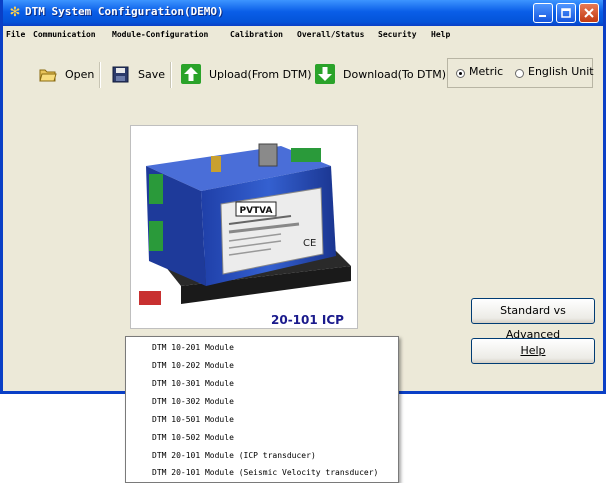 Image resolution: width=606 pixels, height=483 pixels. I want to click on up-arrow-icon, so click(191, 74).